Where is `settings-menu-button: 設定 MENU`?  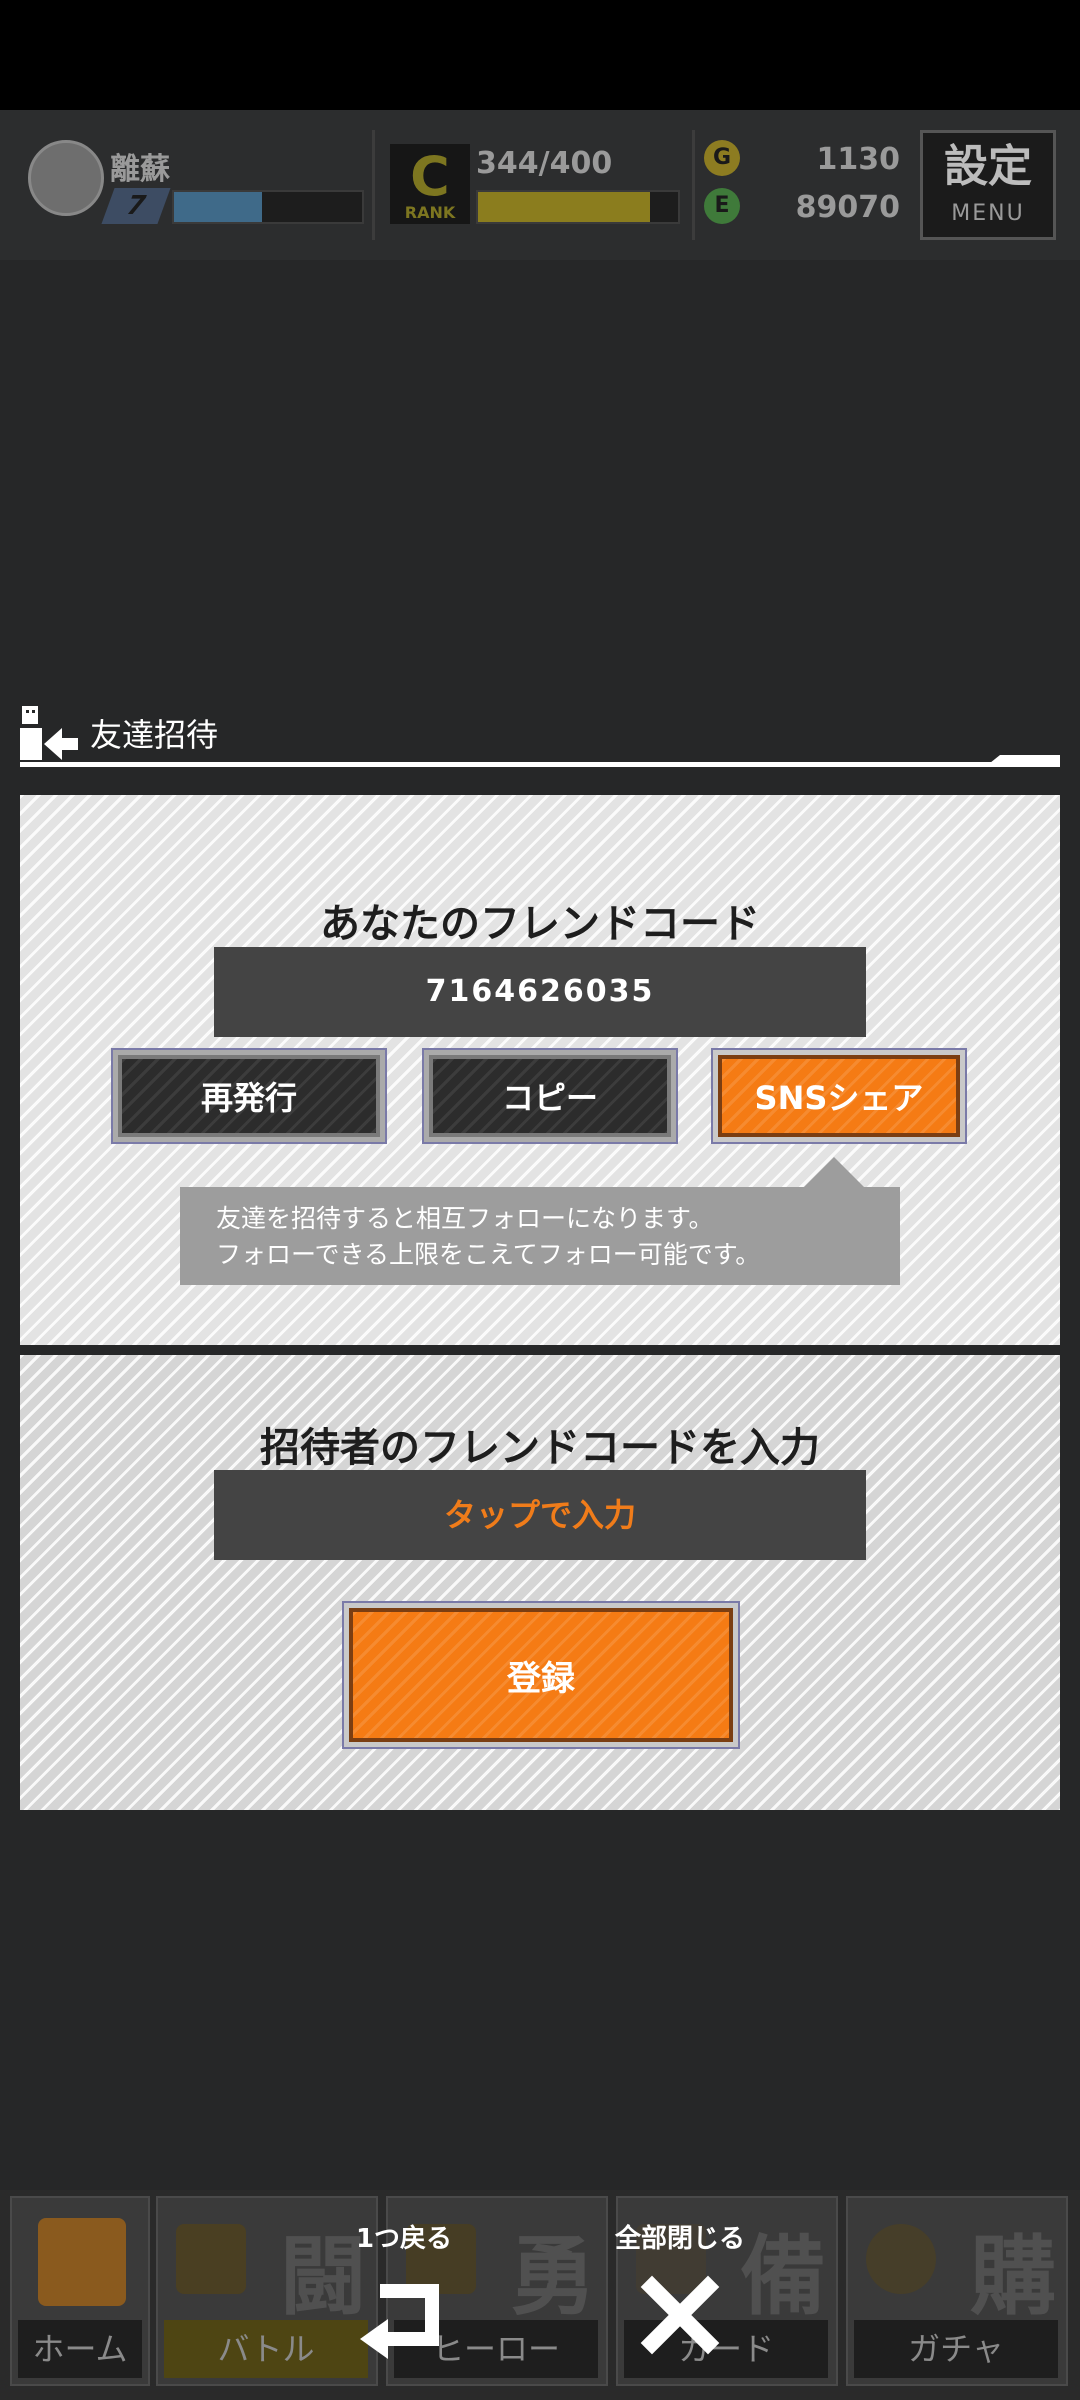
settings-menu-button: 設定 MENU is located at coordinates (988, 185).